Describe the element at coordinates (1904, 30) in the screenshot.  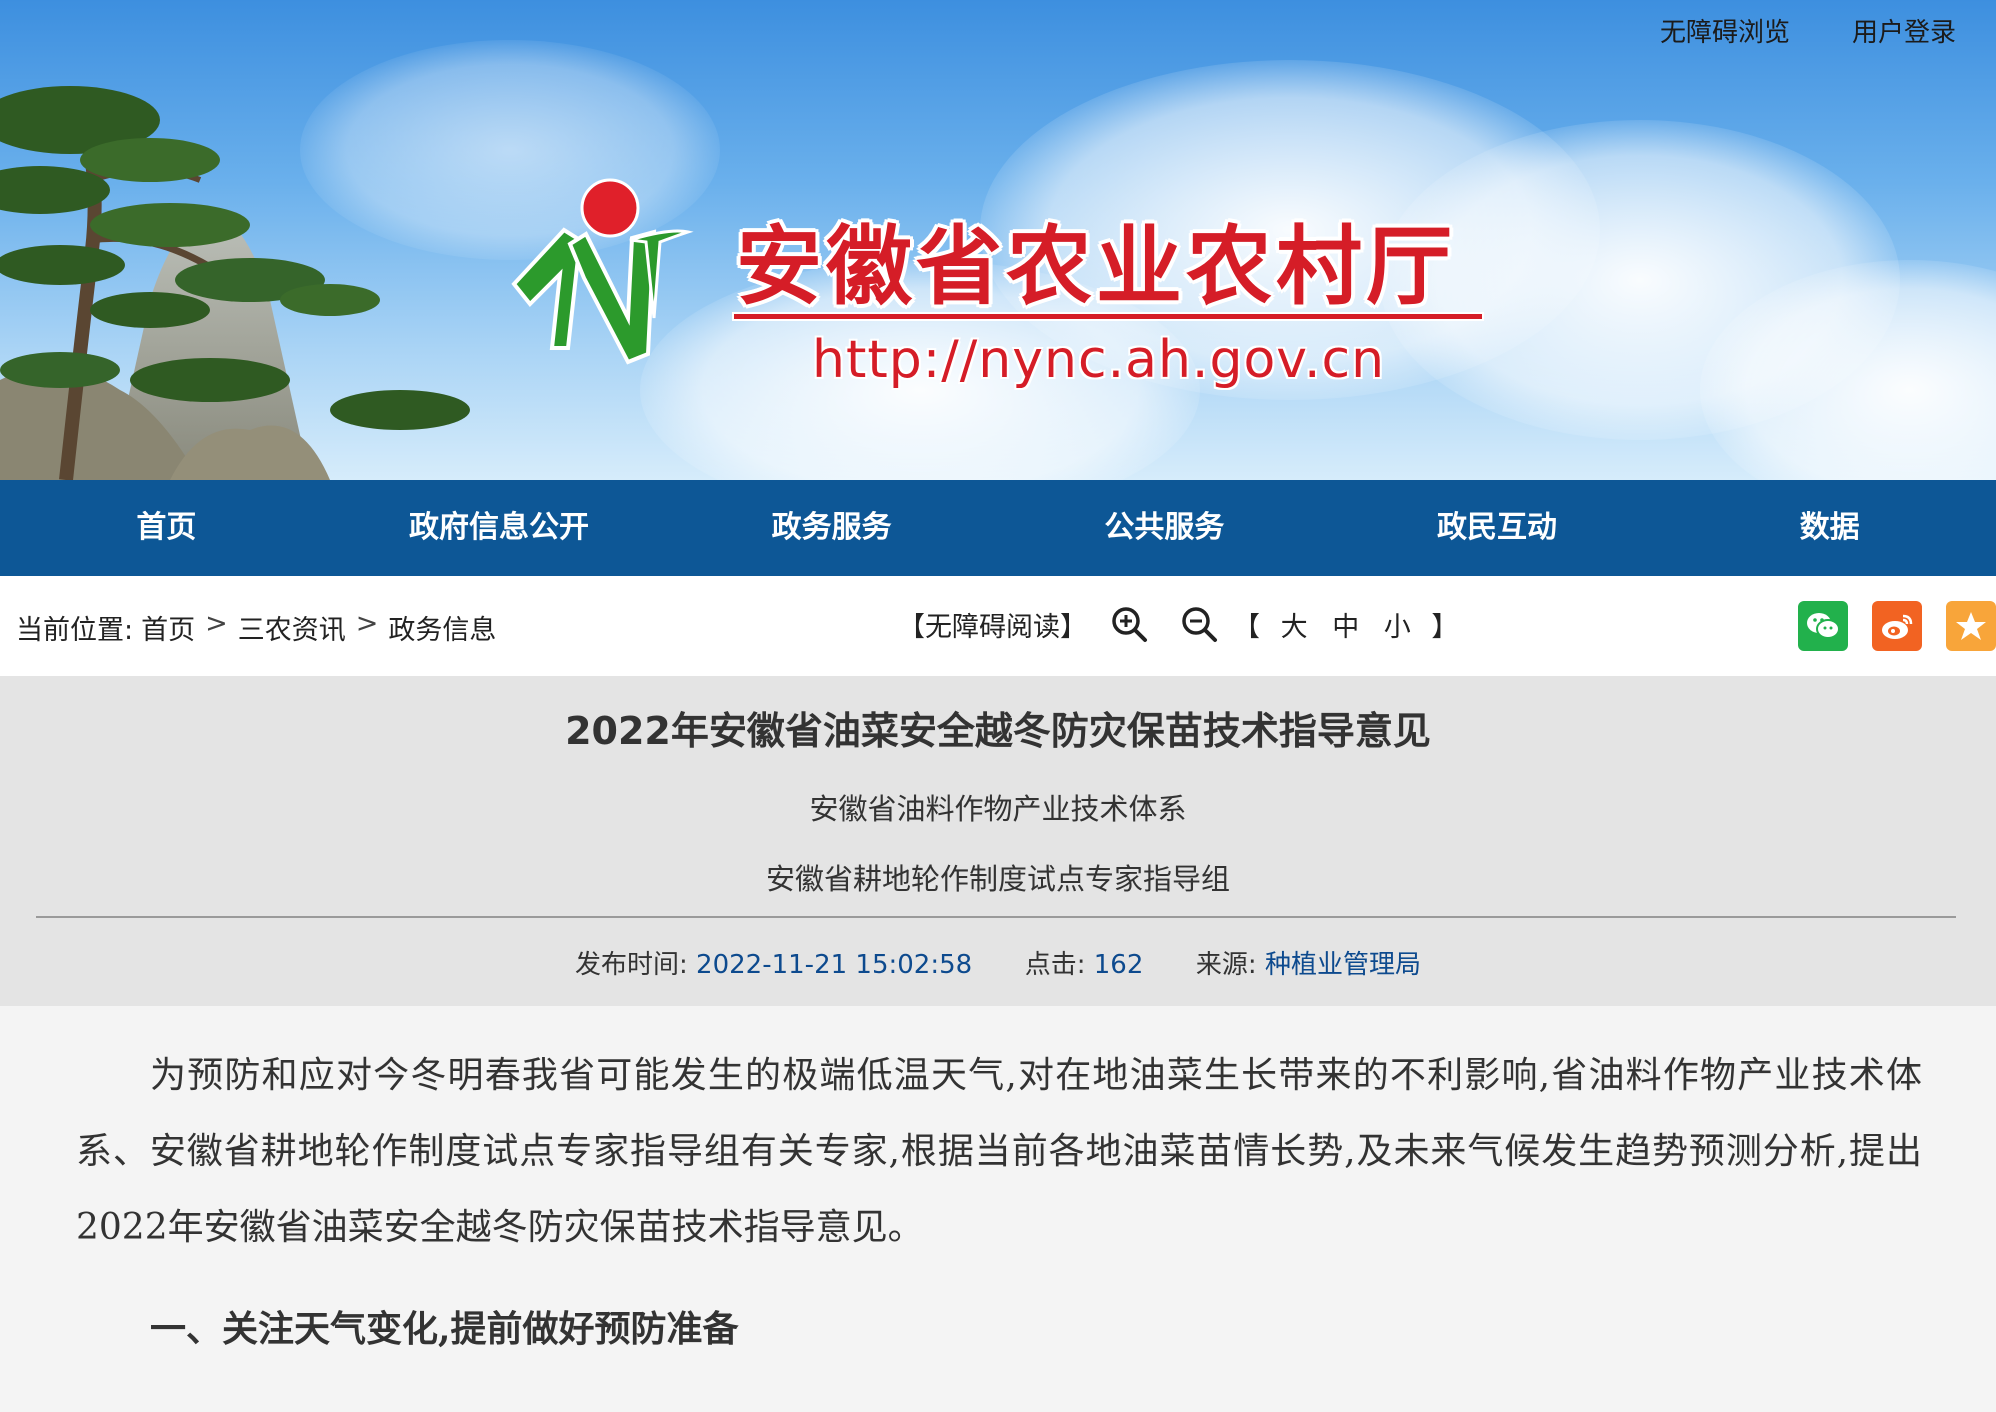
I see `user-login-link: 用户登录` at that location.